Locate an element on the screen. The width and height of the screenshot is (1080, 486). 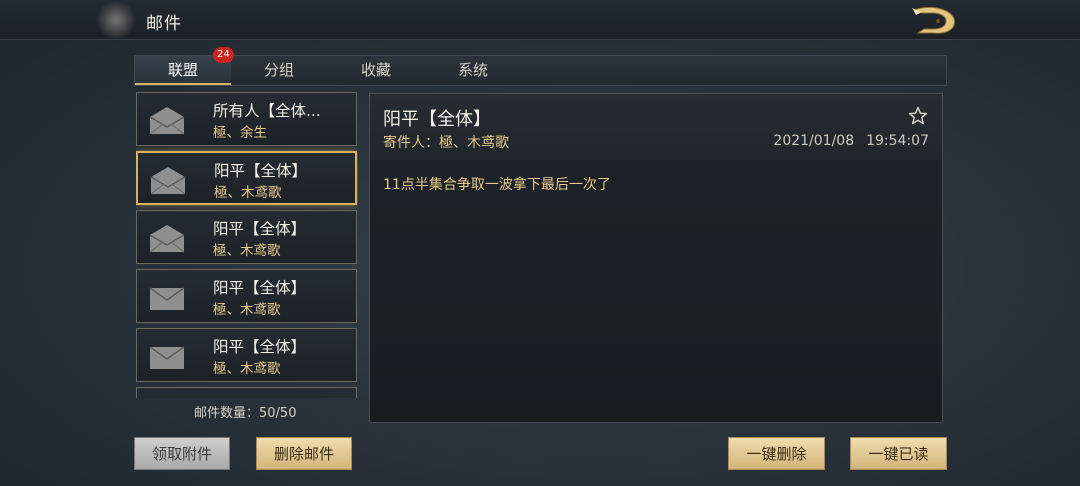
star-outline-icon is located at coordinates (918, 116).